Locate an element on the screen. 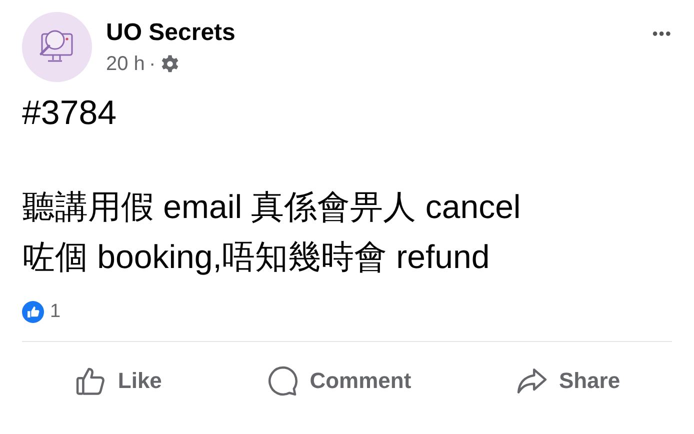 The height and width of the screenshot is (434, 694). page-name: UO Secrets is located at coordinates (372, 32).